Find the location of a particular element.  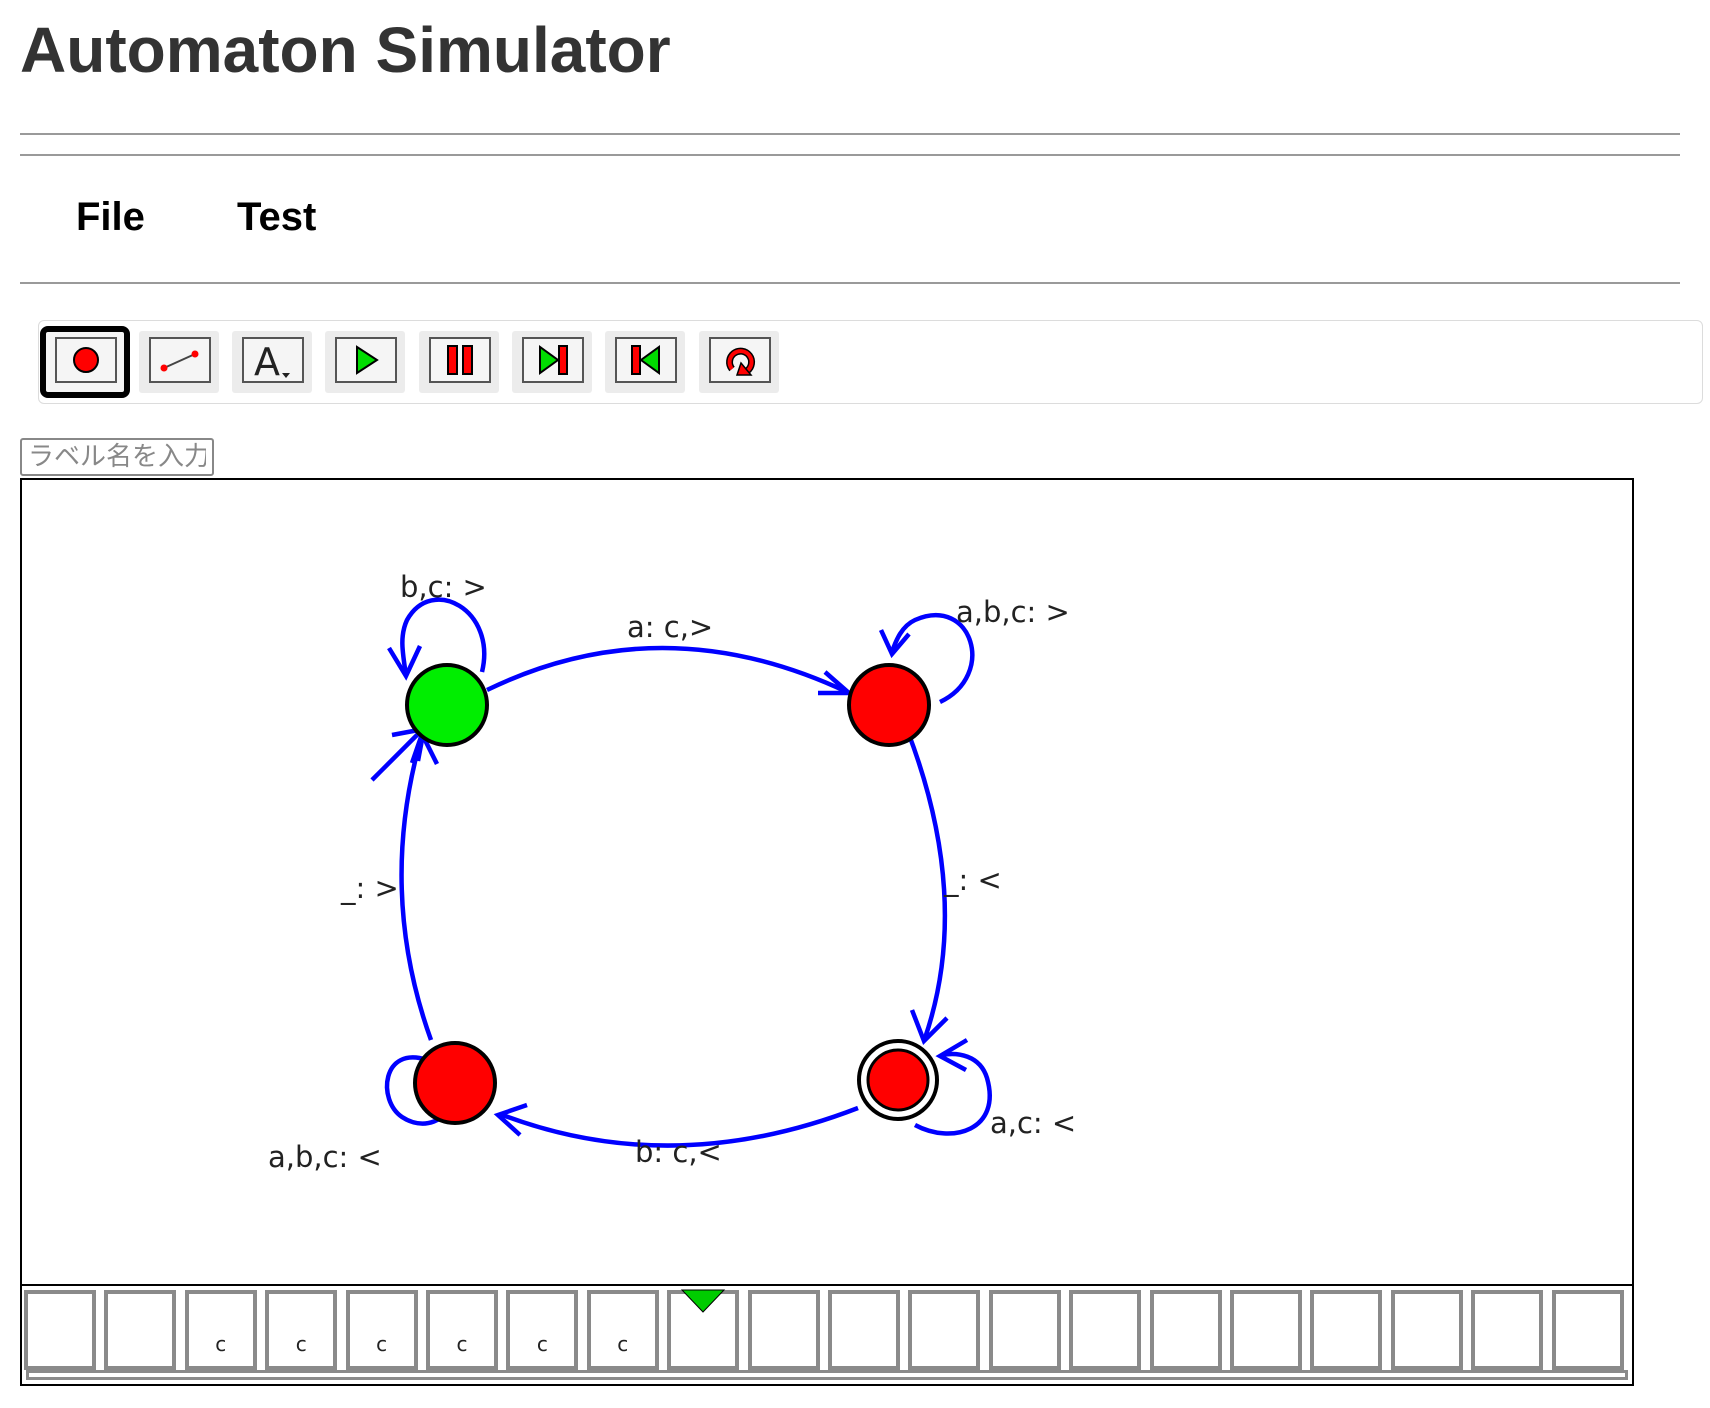

edge-q1-q2 is located at coordinates (926, 885).